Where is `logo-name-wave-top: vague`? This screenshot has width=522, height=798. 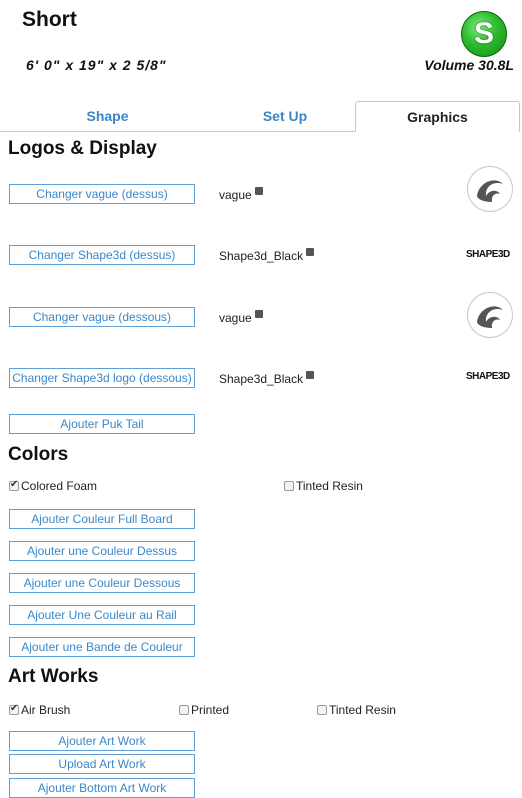
logo-name-wave-top: vague is located at coordinates (241, 194).